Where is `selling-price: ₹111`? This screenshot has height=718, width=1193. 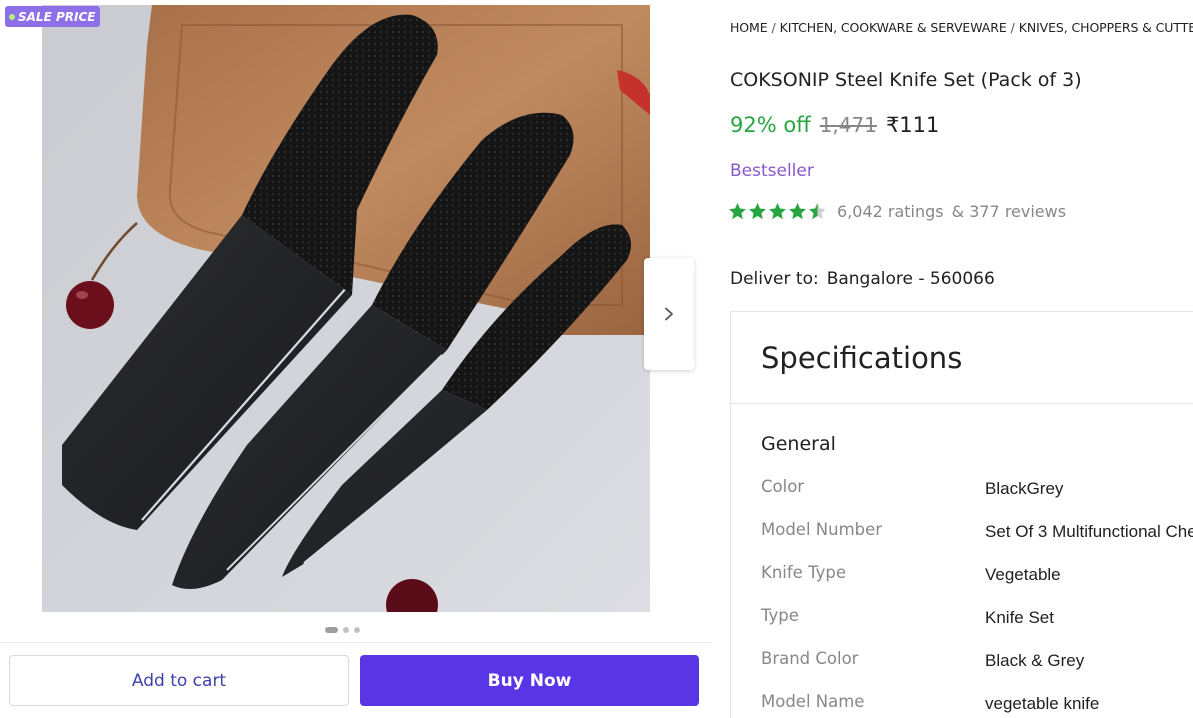
selling-price: ₹111 is located at coordinates (912, 125).